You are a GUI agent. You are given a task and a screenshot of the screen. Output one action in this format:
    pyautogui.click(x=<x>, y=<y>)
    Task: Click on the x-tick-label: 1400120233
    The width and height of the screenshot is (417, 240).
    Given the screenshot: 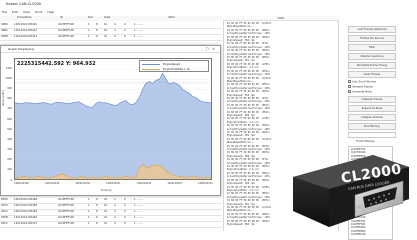 What is the action you would take?
    pyautogui.click(x=174, y=183)
    